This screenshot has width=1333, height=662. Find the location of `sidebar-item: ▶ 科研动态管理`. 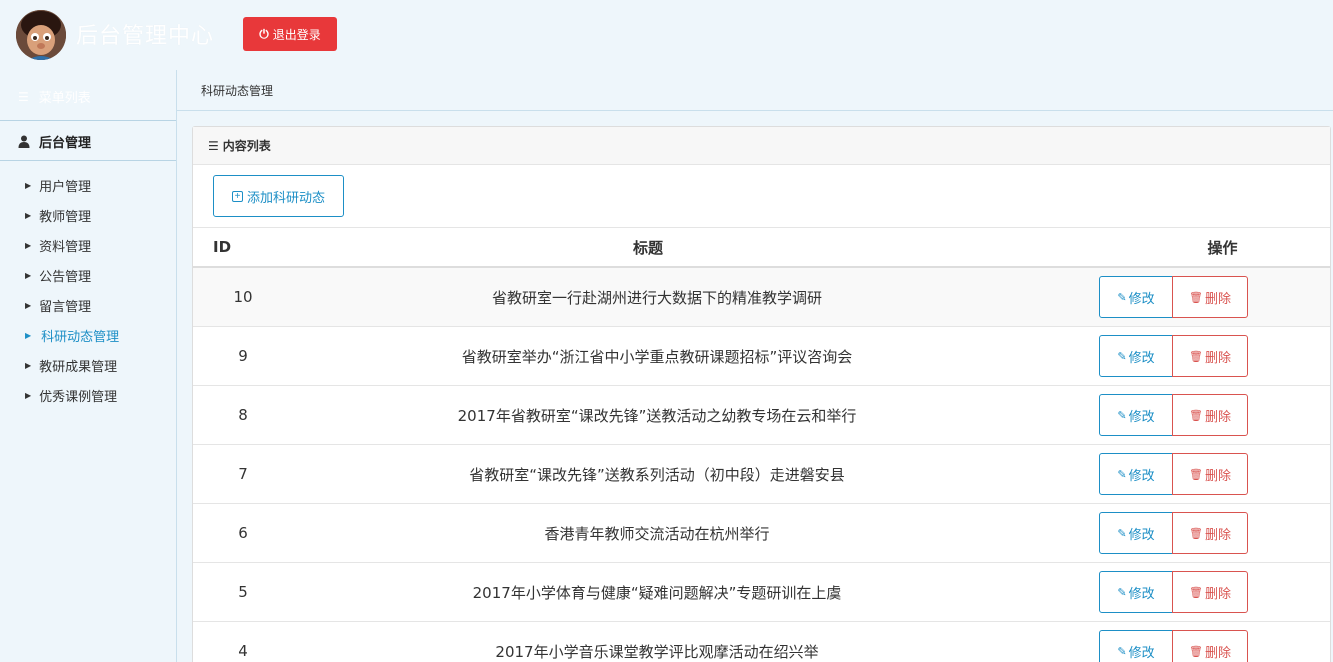

sidebar-item: ▶ 科研动态管理 is located at coordinates (88, 335).